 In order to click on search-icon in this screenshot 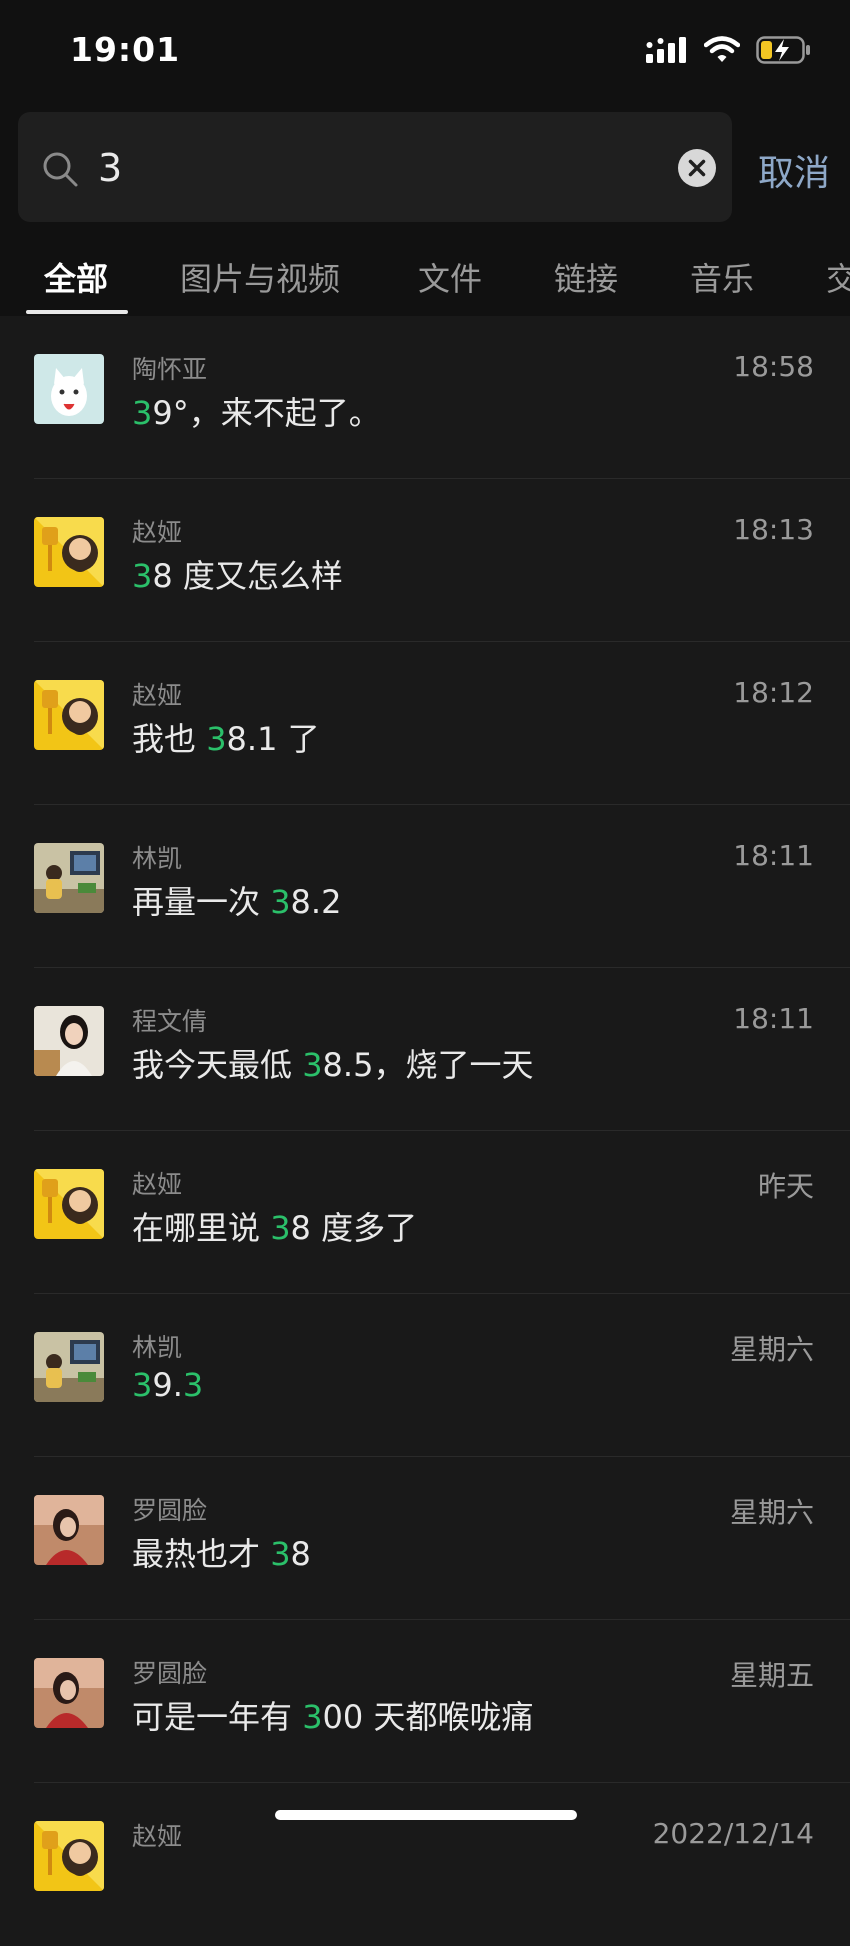, I will do `click(60, 169)`.